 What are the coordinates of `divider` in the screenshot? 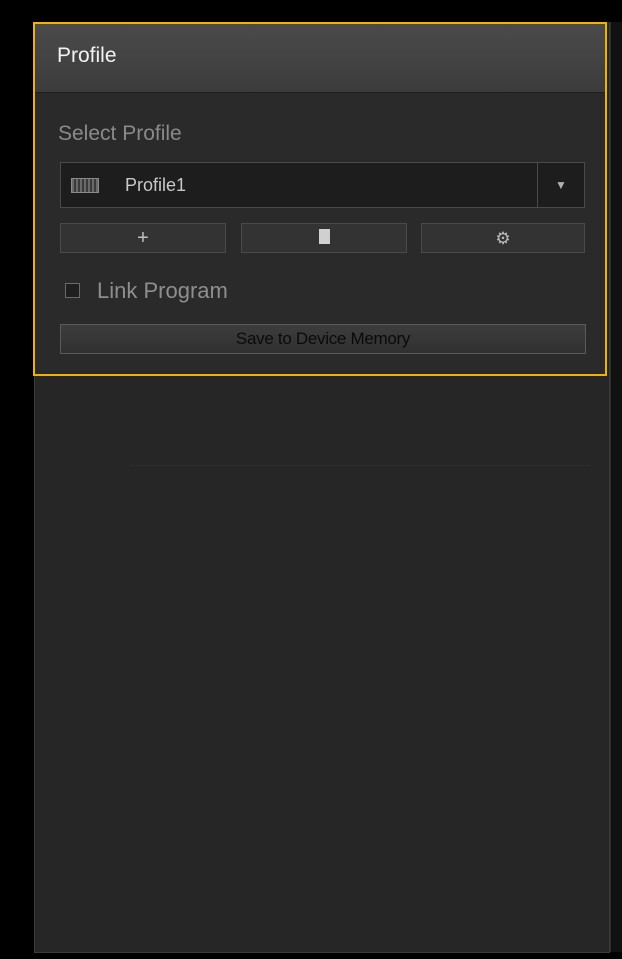 It's located at (360, 465).